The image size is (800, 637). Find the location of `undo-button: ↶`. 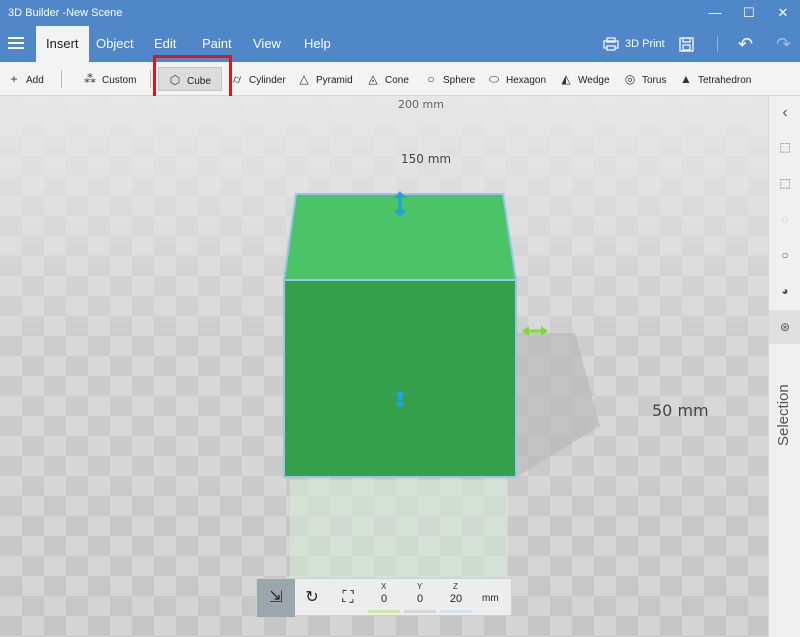

undo-button: ↶ is located at coordinates (745, 44).